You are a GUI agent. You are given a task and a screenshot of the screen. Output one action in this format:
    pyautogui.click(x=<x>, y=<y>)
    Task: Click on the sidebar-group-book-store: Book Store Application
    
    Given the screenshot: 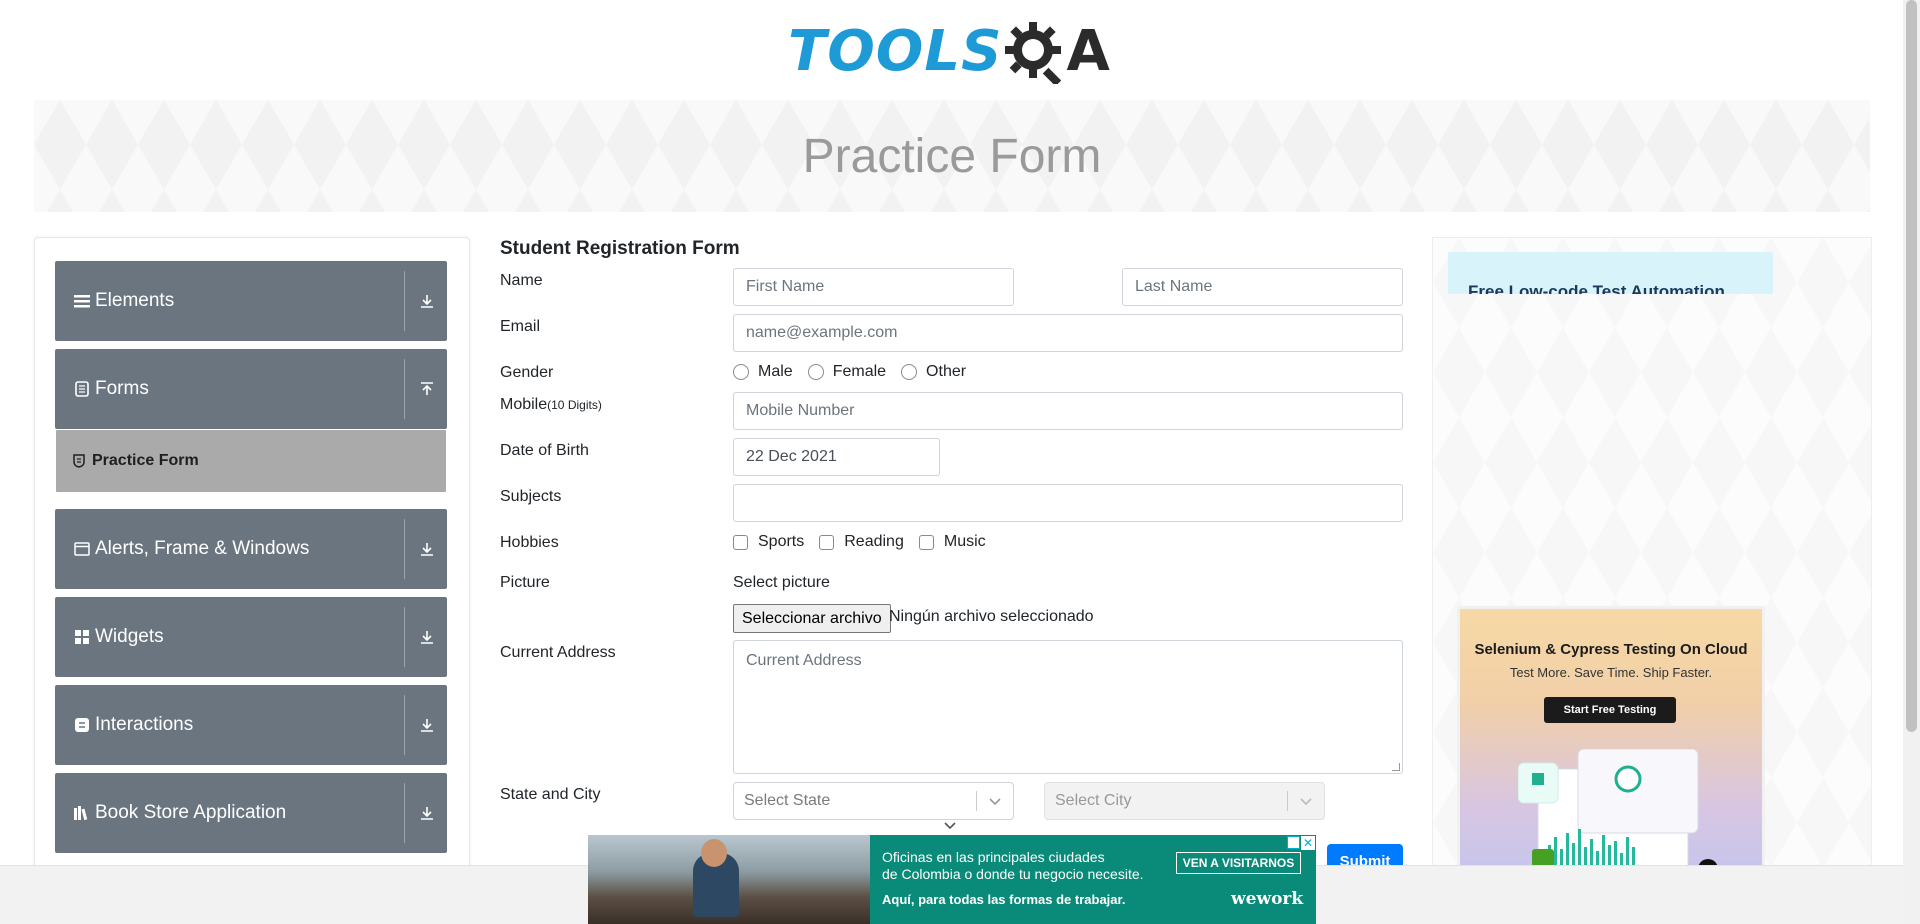 What is the action you would take?
    pyautogui.click(x=251, y=813)
    